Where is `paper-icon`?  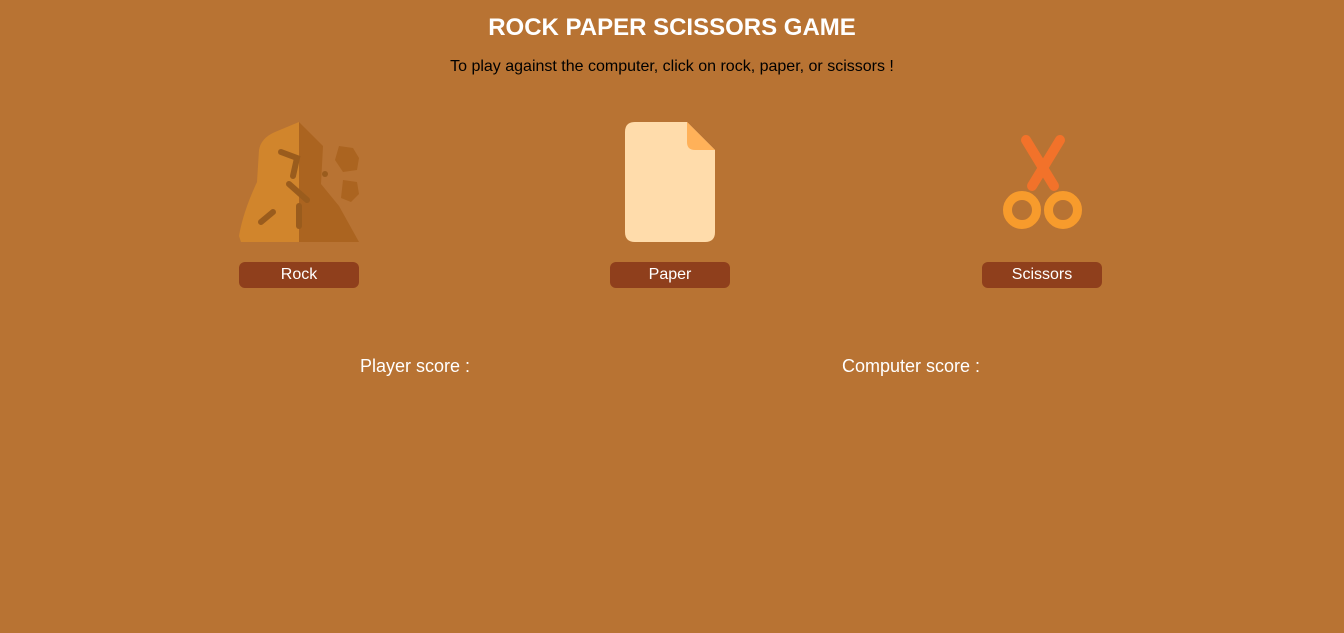 paper-icon is located at coordinates (670, 182).